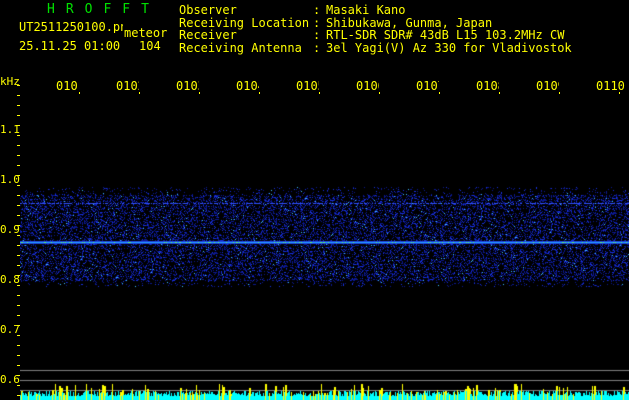  What do you see at coordinates (208, 35) in the screenshot?
I see `field-label: Receiver` at bounding box center [208, 35].